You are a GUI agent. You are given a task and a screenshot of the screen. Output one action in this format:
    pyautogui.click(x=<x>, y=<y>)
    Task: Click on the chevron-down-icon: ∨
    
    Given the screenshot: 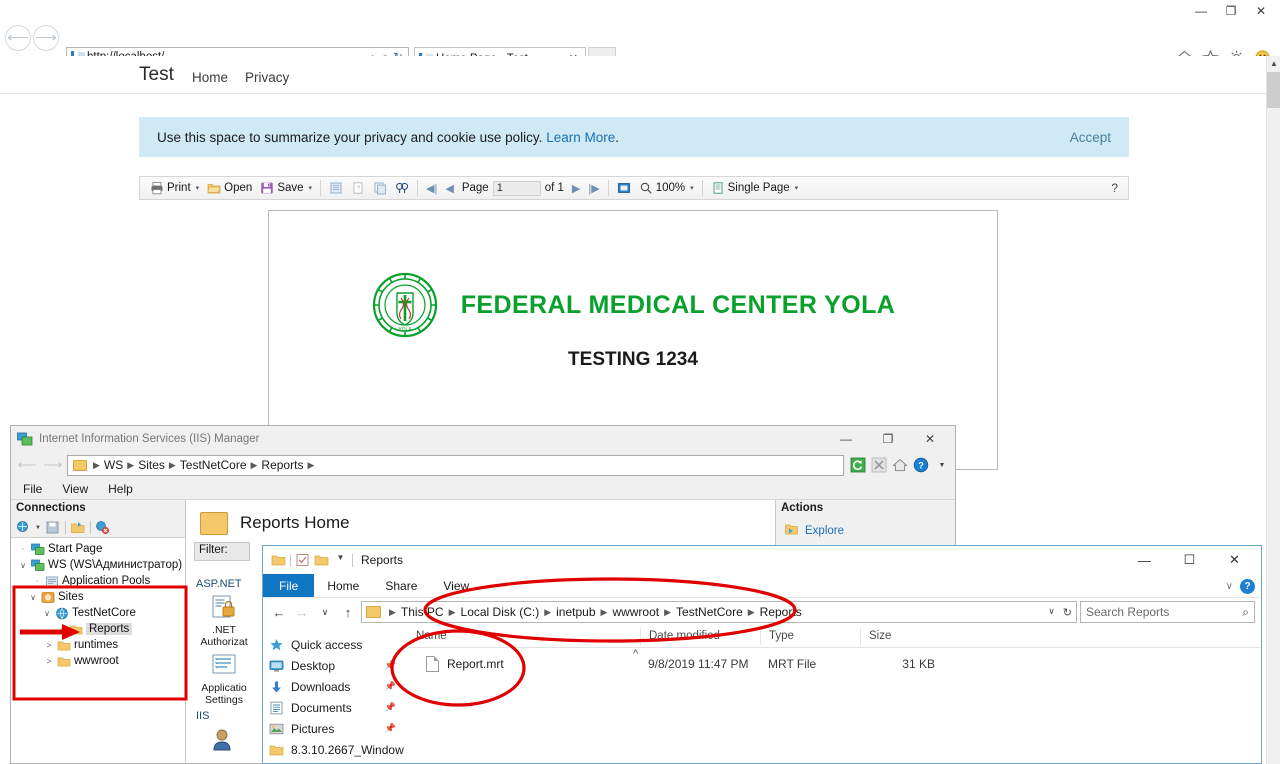 What is the action you would take?
    pyautogui.click(x=1229, y=586)
    